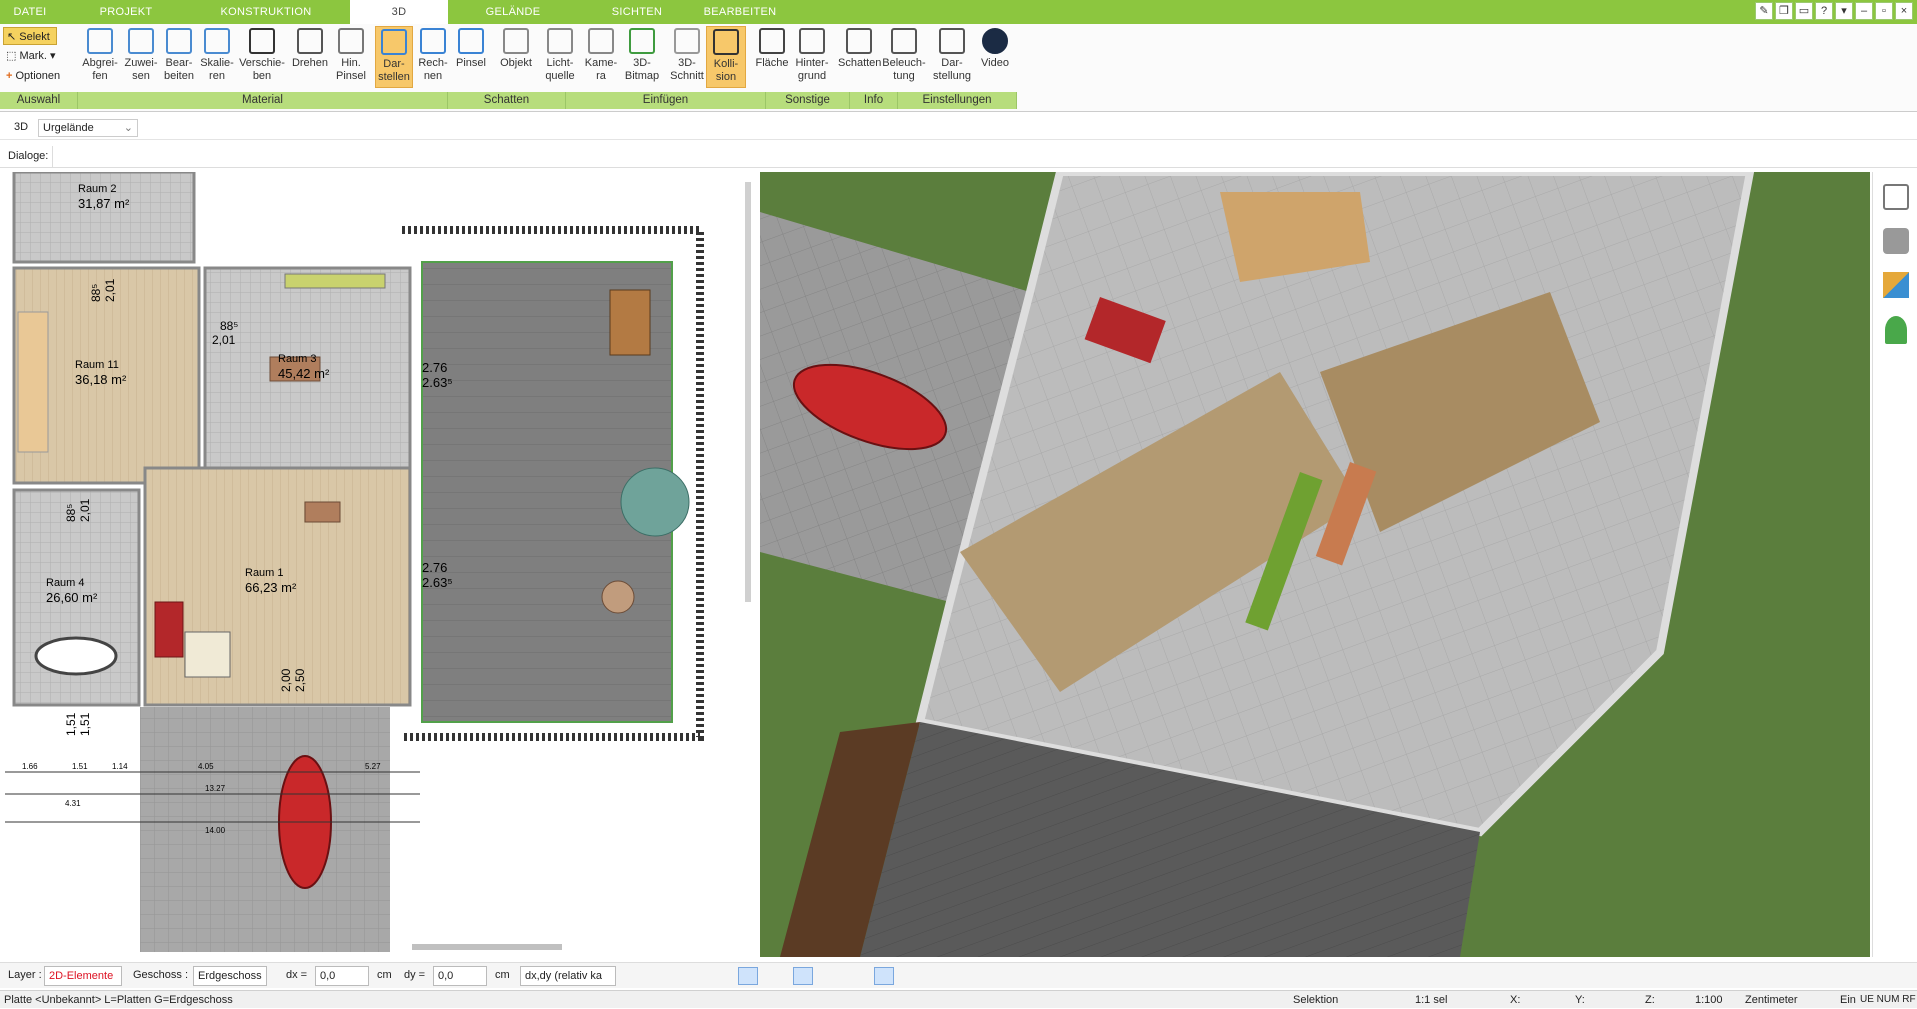 This screenshot has height=1009, width=1917. Describe the element at coordinates (830, 976) in the screenshot. I see `wave-icon` at that location.